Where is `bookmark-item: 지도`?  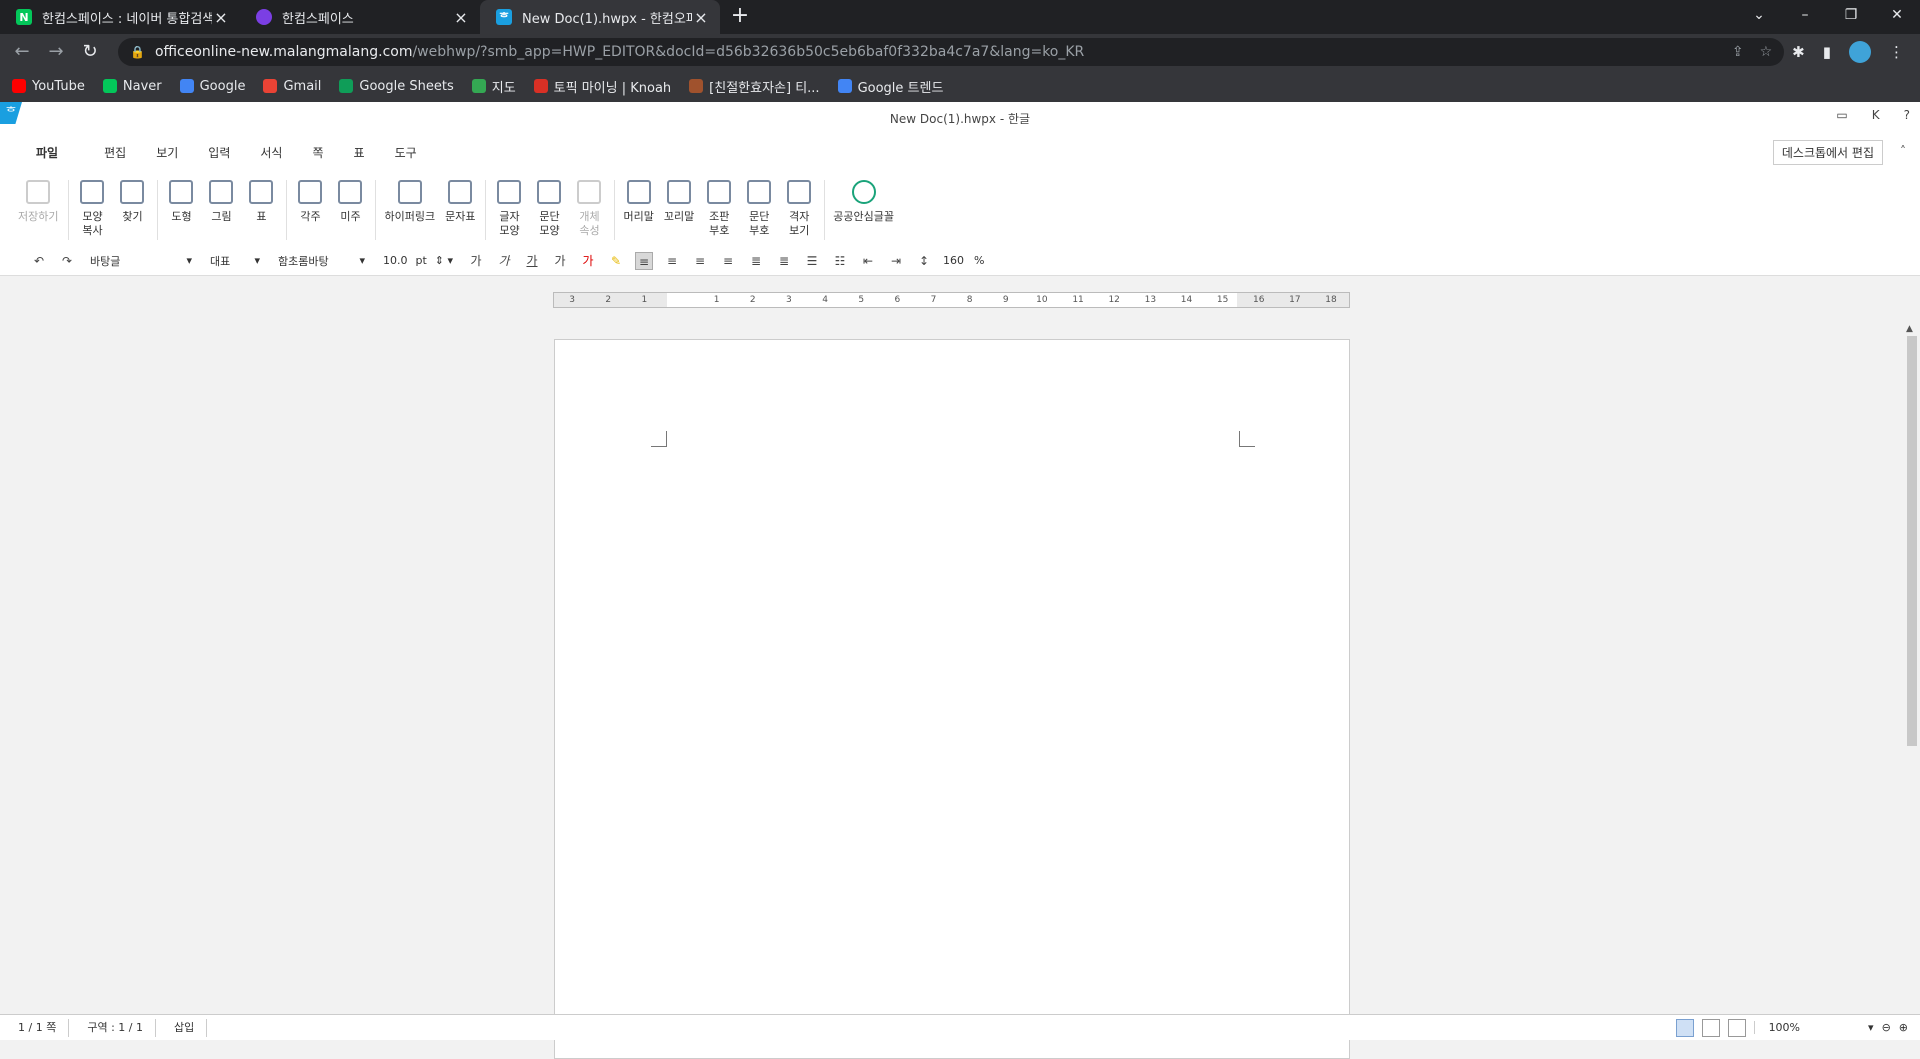 bookmark-item: 지도 is located at coordinates (493, 86).